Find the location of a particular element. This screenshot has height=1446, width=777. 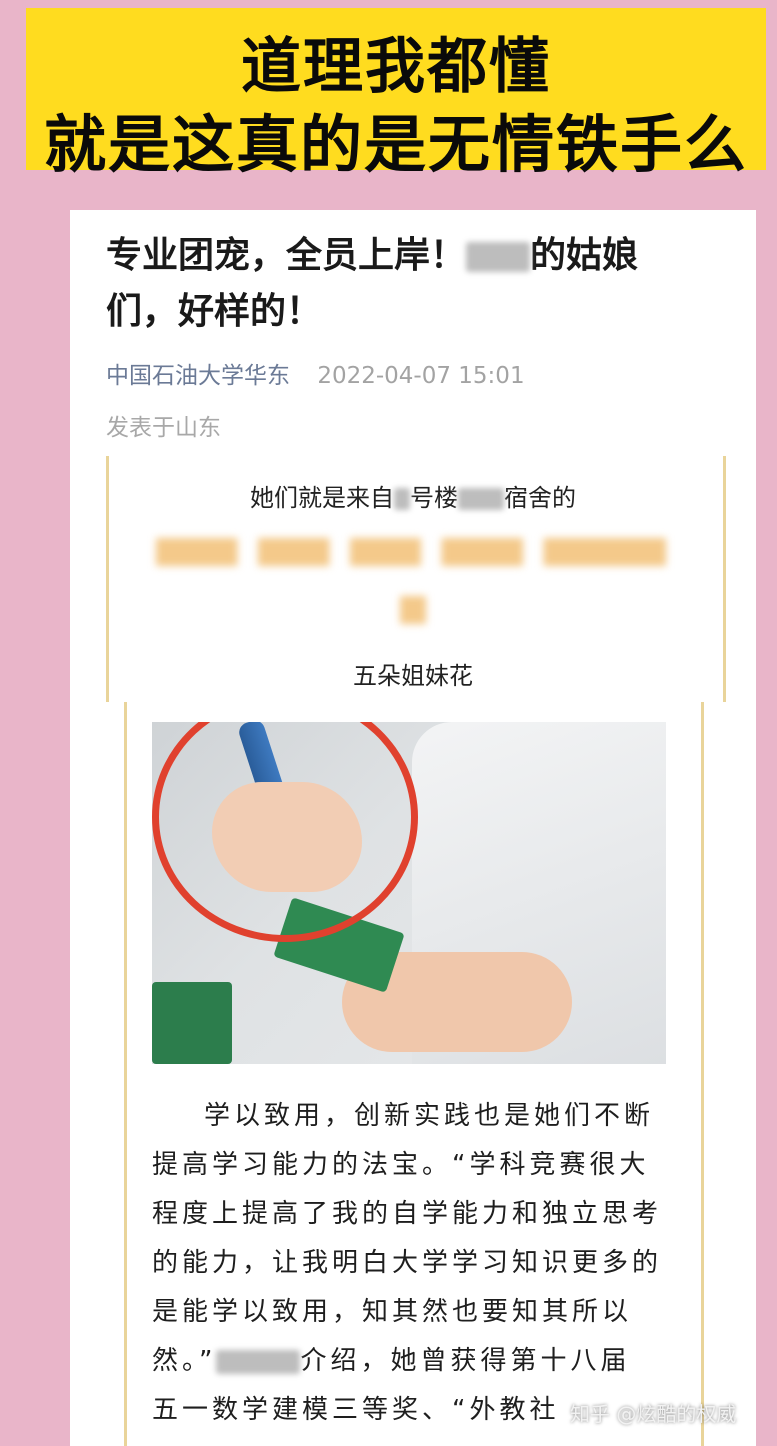

blurred-student-name is located at coordinates (258, 1361).